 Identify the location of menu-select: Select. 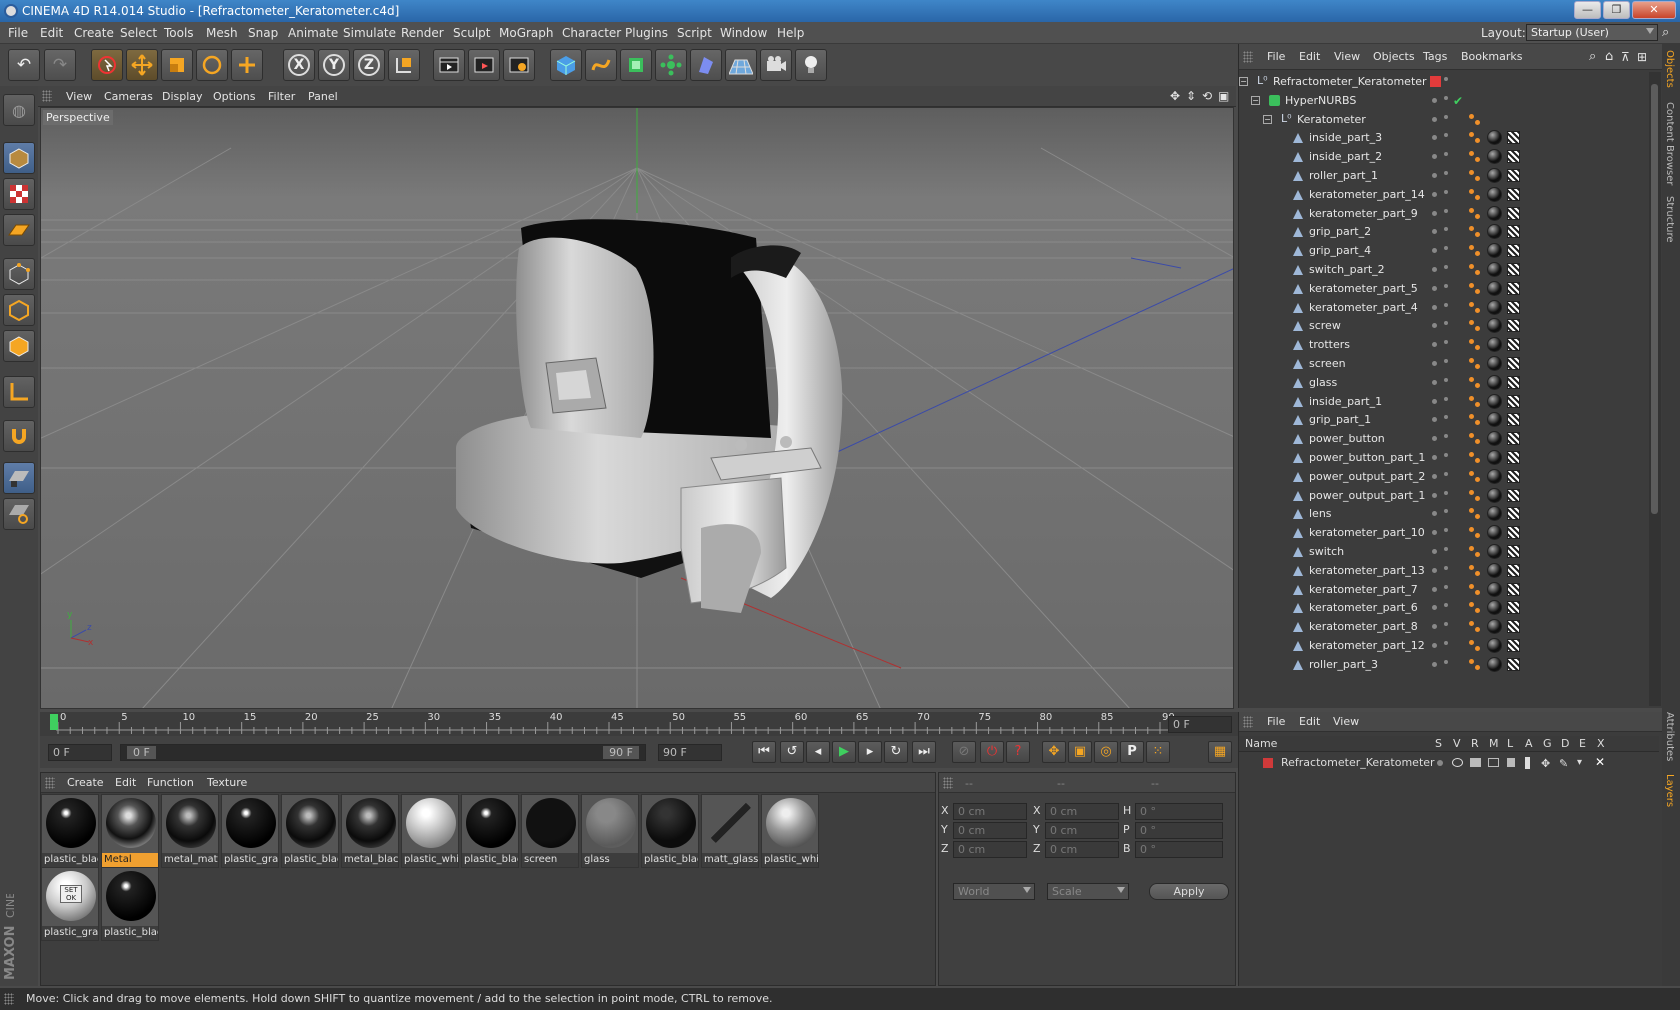
(138, 33).